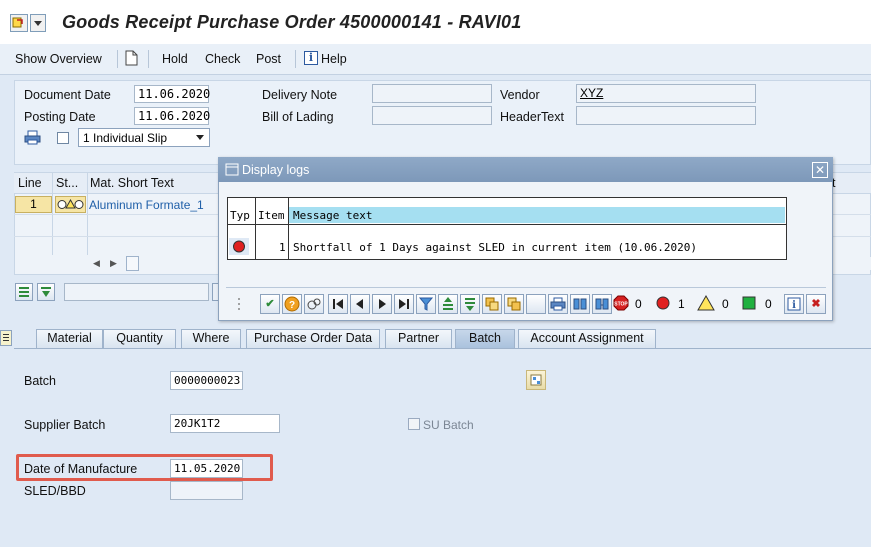  What do you see at coordinates (58, 59) in the screenshot?
I see `show-overview-button: Show Overview` at bounding box center [58, 59].